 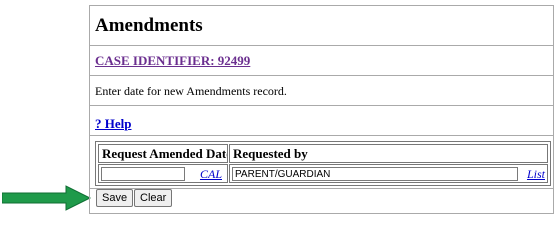 What do you see at coordinates (163, 153) in the screenshot?
I see `column-header-request-amended-date: Request Amended Date` at bounding box center [163, 153].